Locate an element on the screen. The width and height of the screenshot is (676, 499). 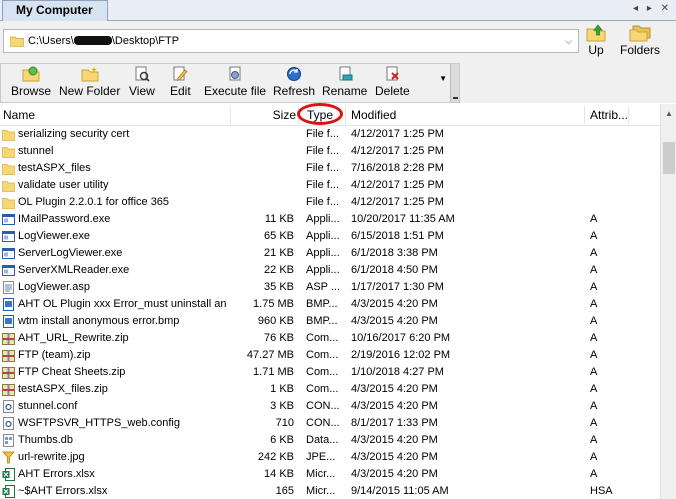
file-modified: 6/15/2018 1:51 PM is located at coordinates (397, 236).